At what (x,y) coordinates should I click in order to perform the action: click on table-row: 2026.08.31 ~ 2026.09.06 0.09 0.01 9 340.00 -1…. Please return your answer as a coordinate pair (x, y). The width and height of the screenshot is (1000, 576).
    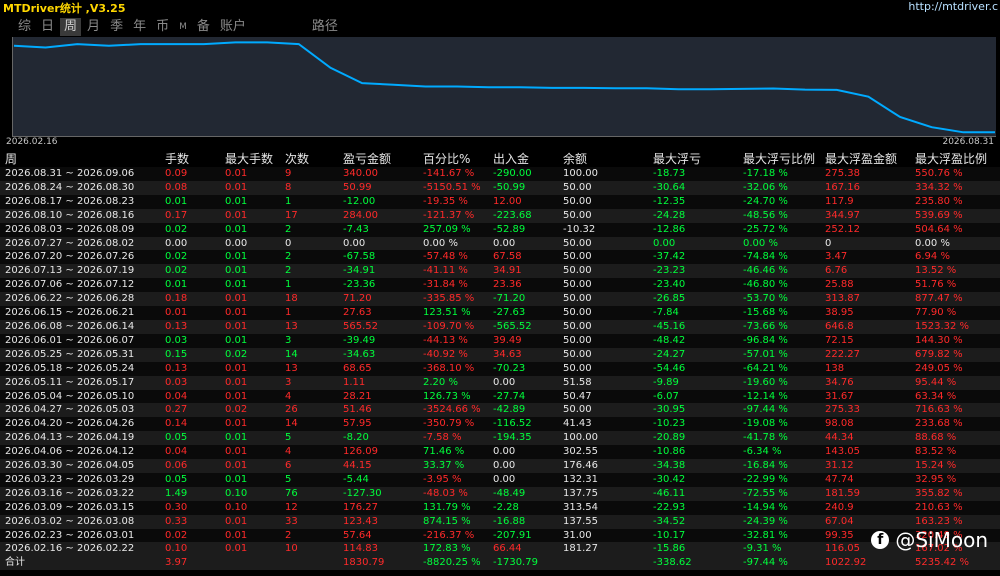
    Looking at the image, I should click on (500, 174).